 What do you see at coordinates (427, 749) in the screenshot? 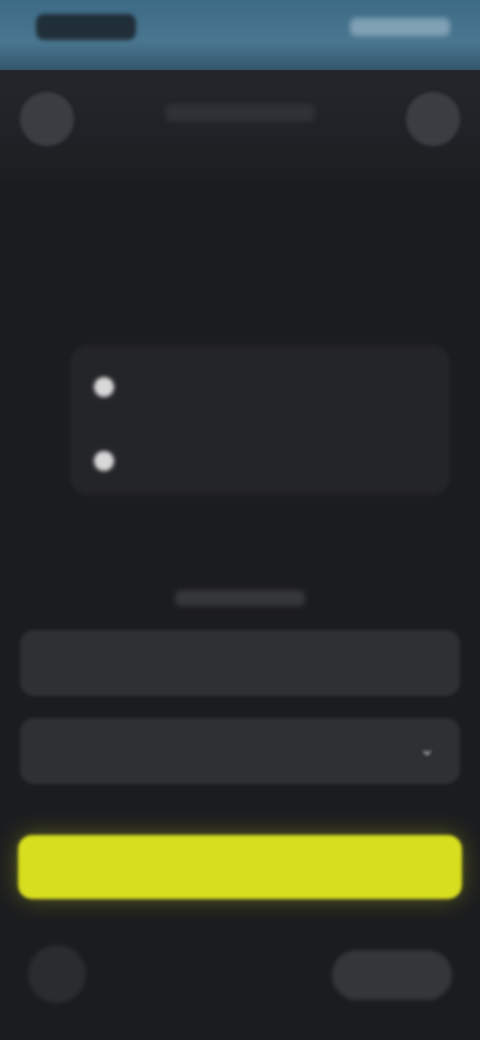
I see `chevron-down-icon: ⌄` at bounding box center [427, 749].